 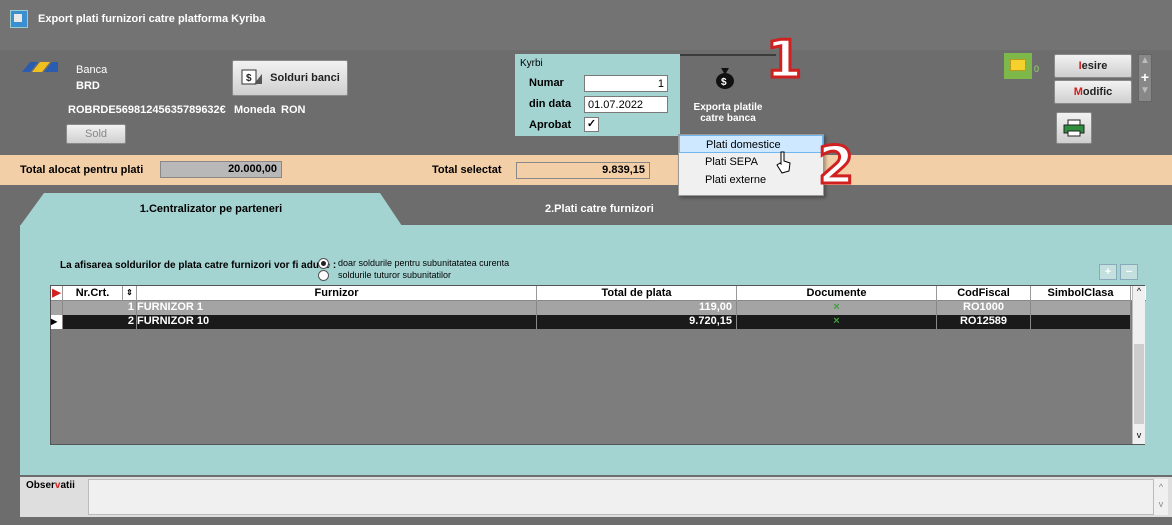 I want to click on annotation-step-1: 1, so click(x=783, y=60).